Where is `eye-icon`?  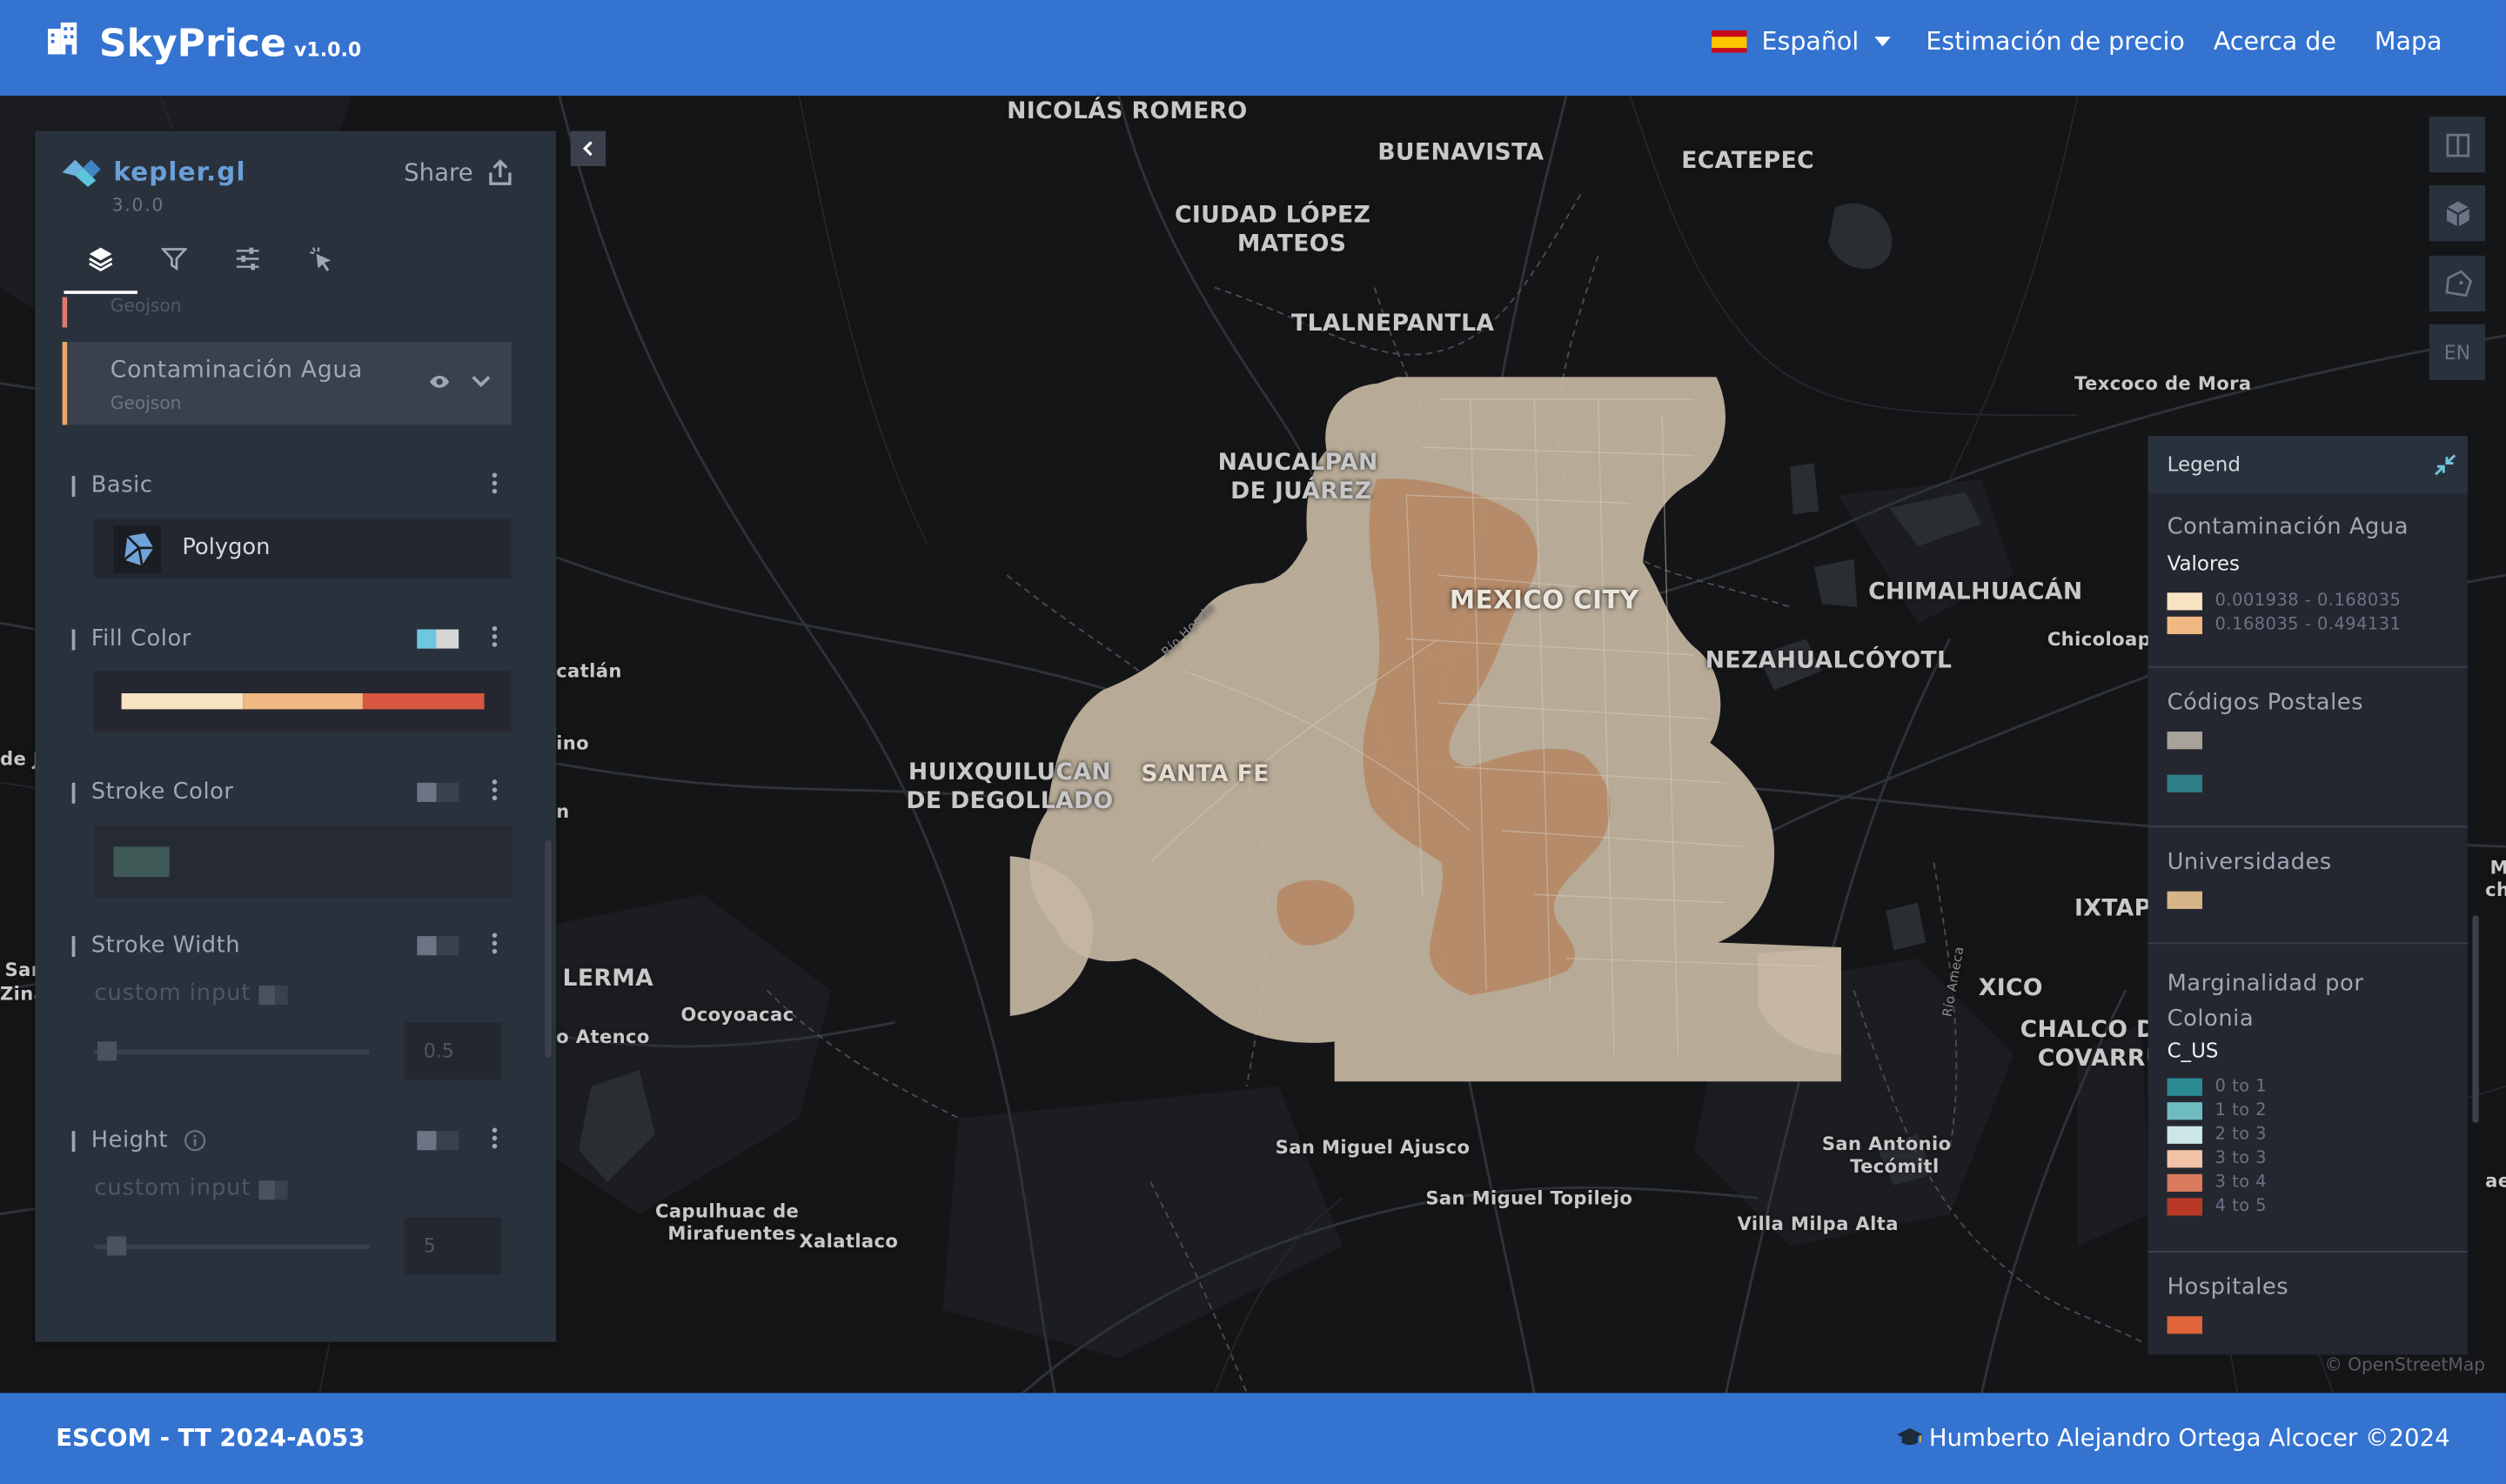
eye-icon is located at coordinates (440, 382).